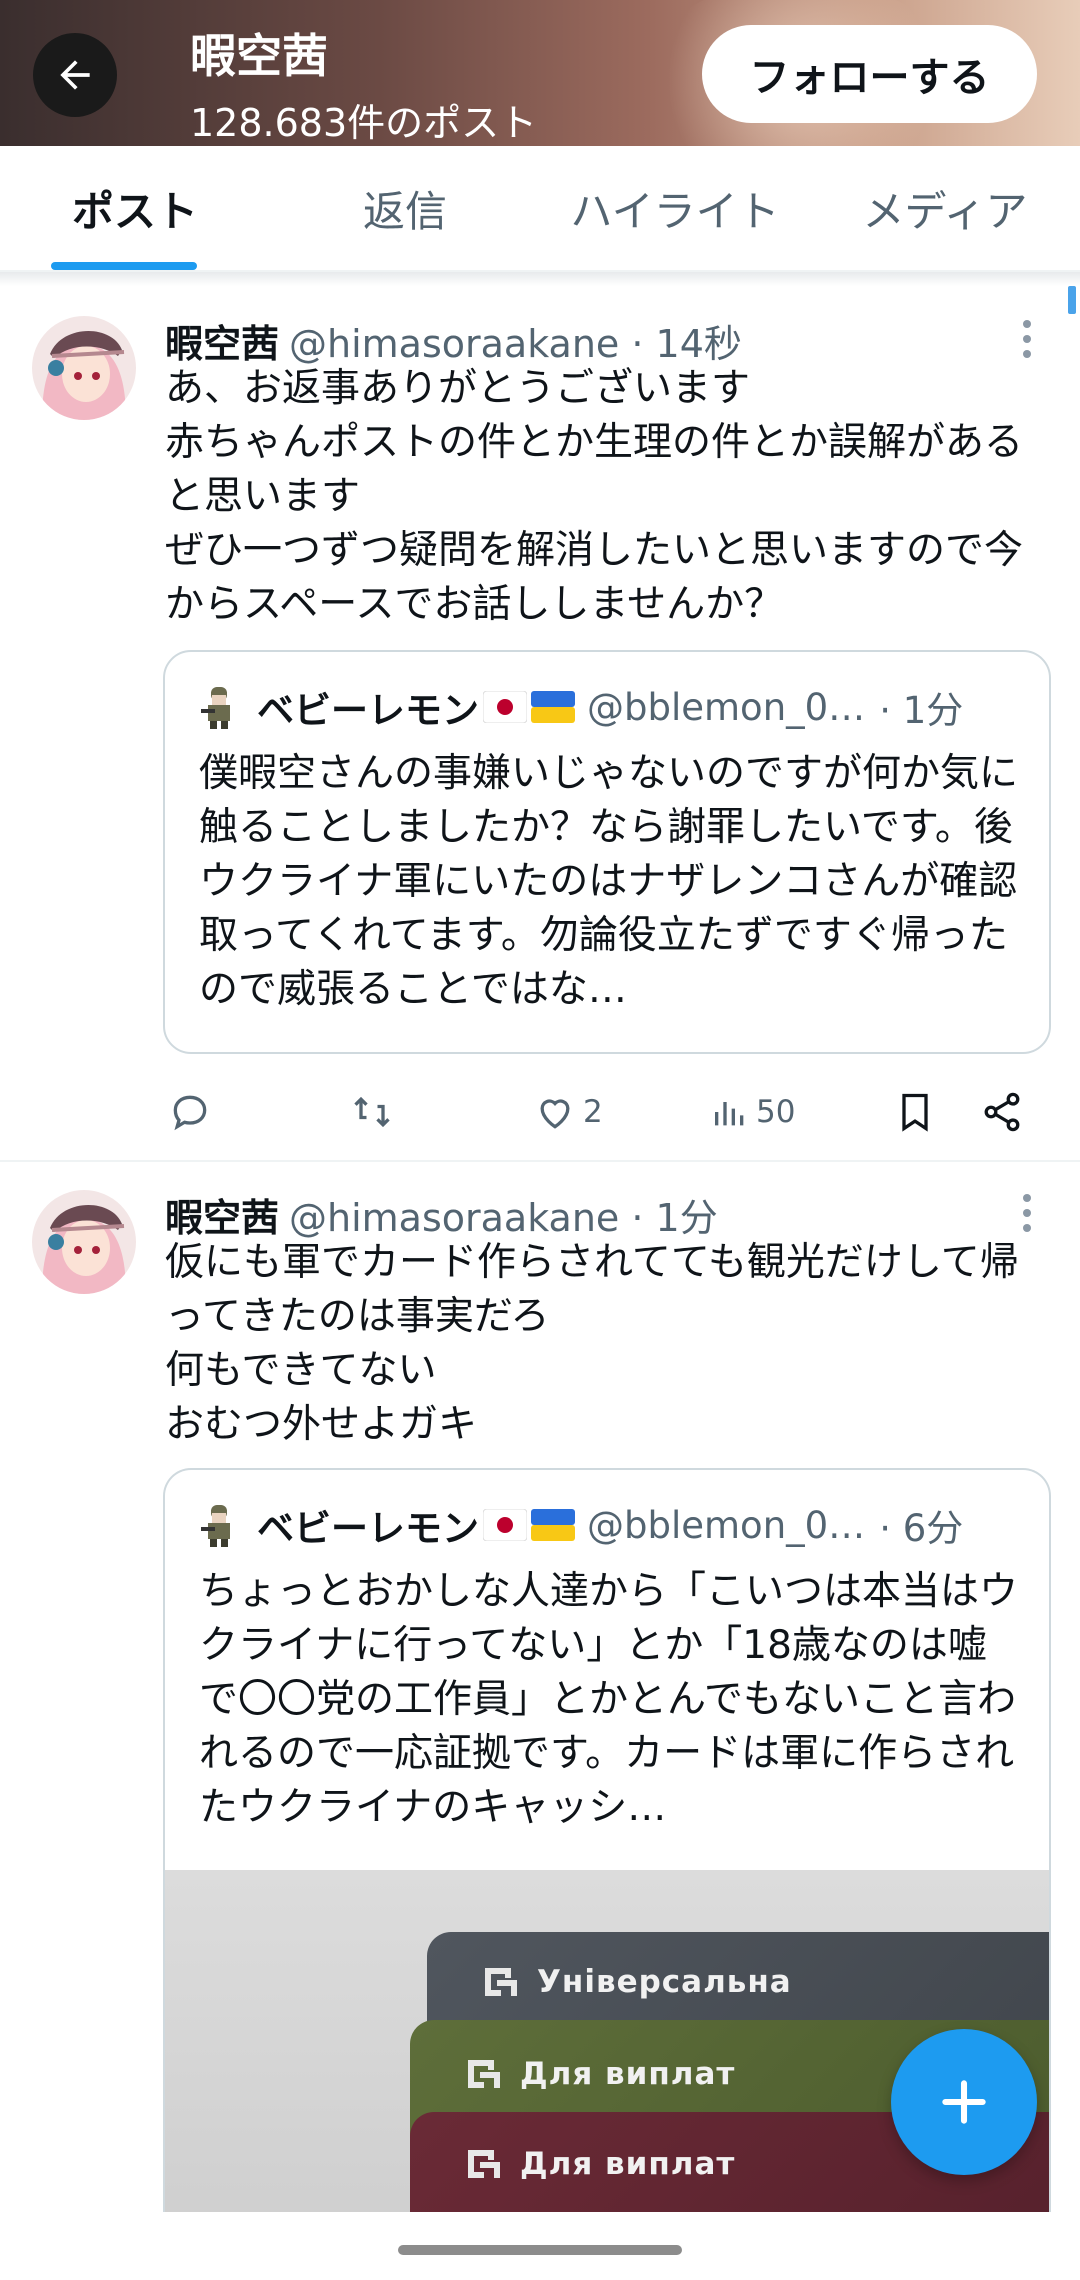 The width and height of the screenshot is (1080, 2280). Describe the element at coordinates (869, 74) in the screenshot. I see `follow-button: フォローする` at that location.